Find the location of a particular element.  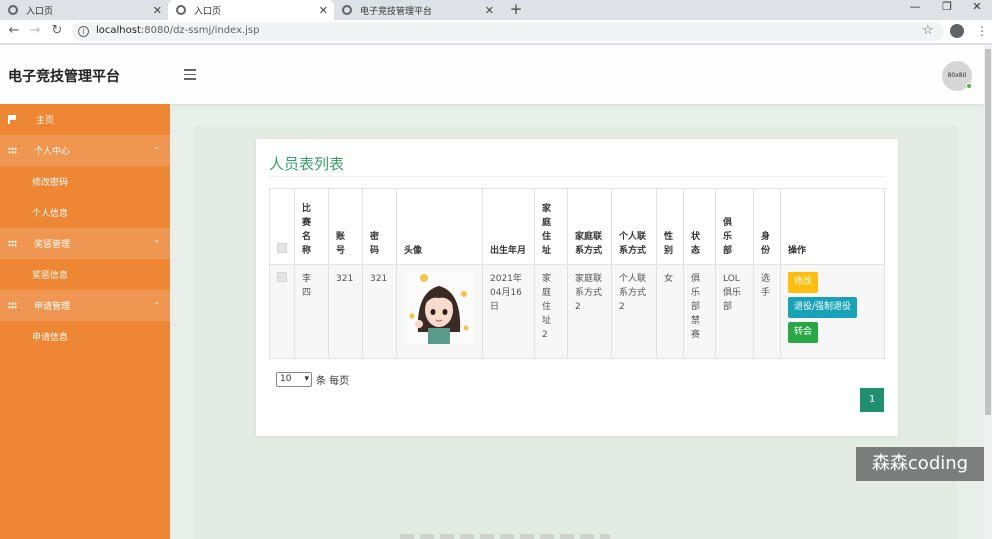

sidebar-group-applications: 申请管理 ⌃ is located at coordinates (85, 305).